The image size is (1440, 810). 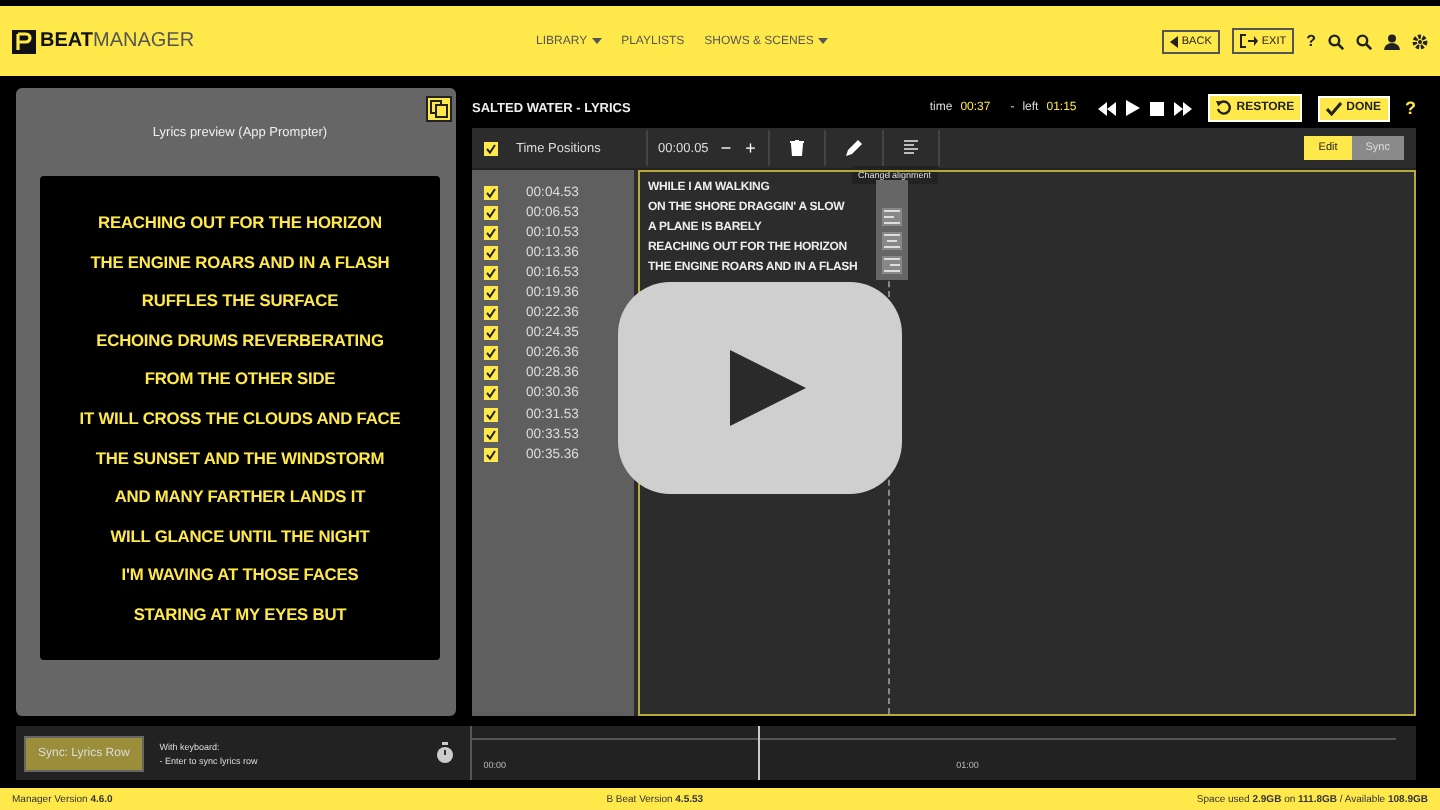 What do you see at coordinates (444, 753) in the screenshot?
I see `stopwatch-icon` at bounding box center [444, 753].